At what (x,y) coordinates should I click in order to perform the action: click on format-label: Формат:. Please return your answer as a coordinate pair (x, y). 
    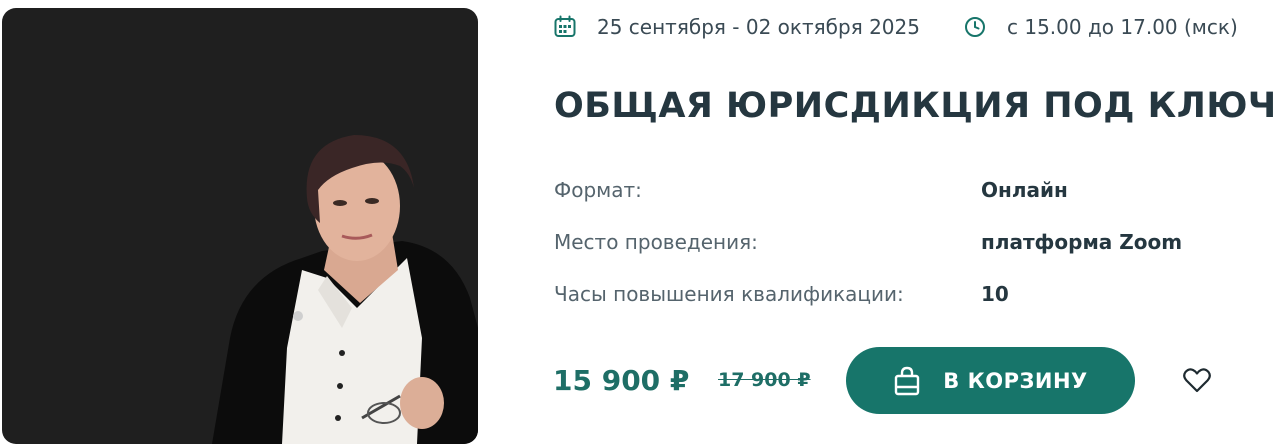
    Looking at the image, I should click on (598, 190).